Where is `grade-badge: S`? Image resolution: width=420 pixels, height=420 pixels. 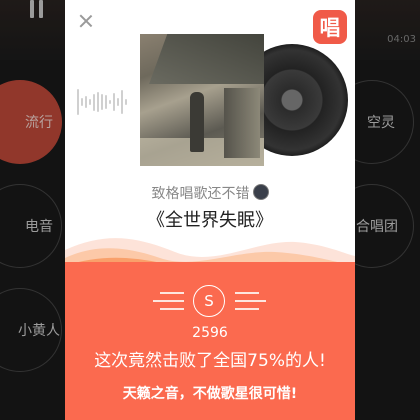 grade-badge: S is located at coordinates (209, 301).